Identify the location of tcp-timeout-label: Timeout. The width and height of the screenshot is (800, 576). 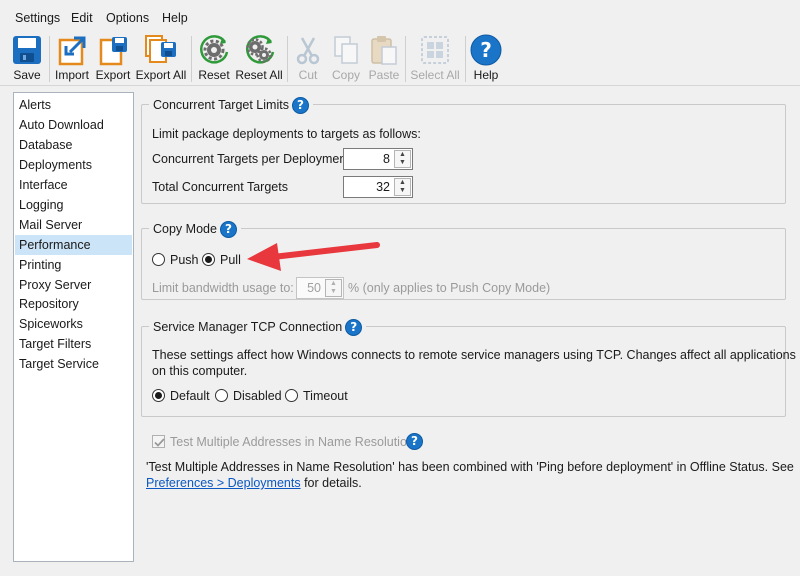
(325, 396).